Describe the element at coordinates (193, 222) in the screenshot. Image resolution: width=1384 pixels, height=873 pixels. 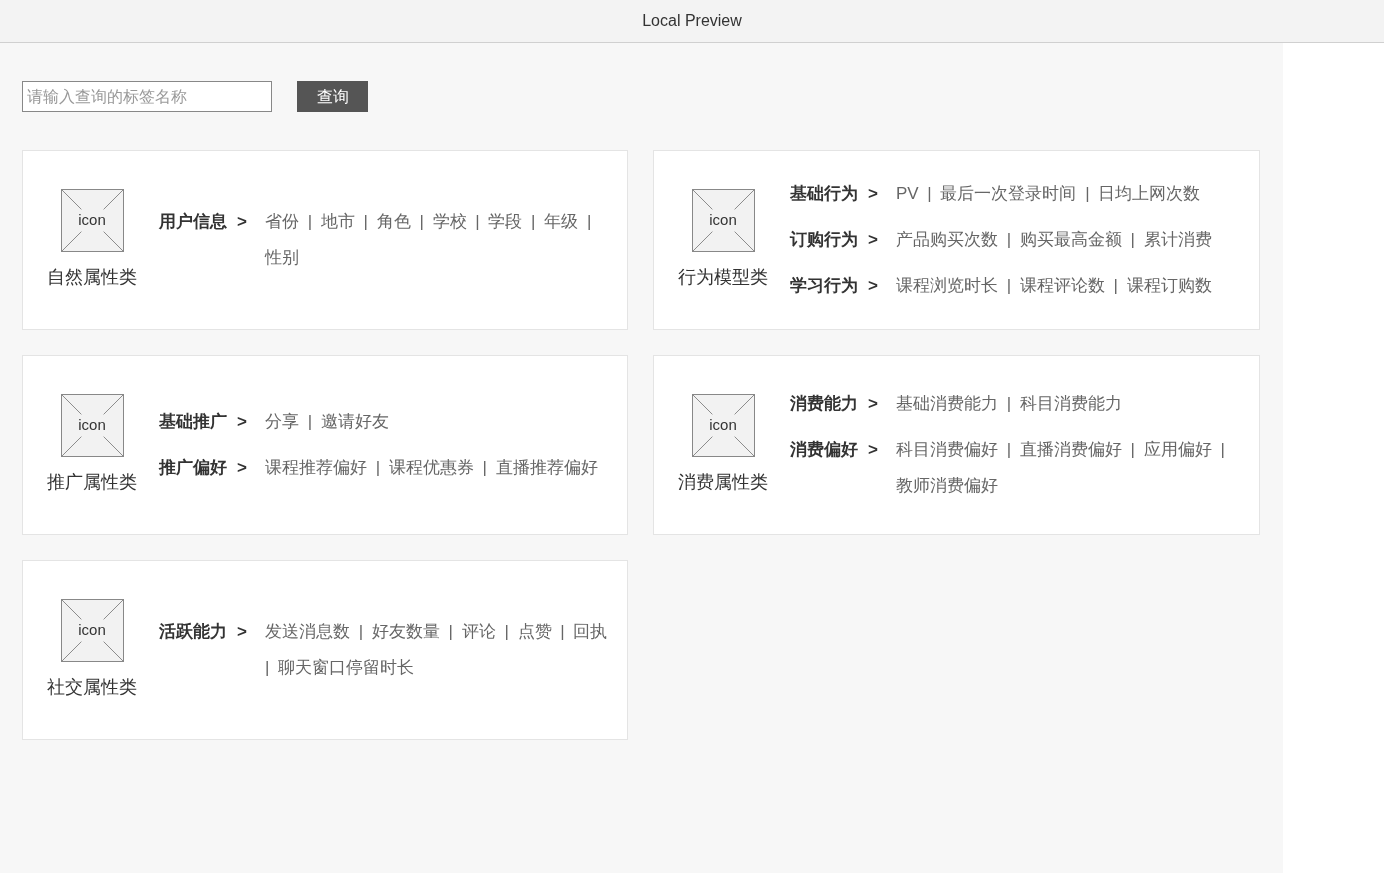
I see `group-label: 用户信息` at that location.